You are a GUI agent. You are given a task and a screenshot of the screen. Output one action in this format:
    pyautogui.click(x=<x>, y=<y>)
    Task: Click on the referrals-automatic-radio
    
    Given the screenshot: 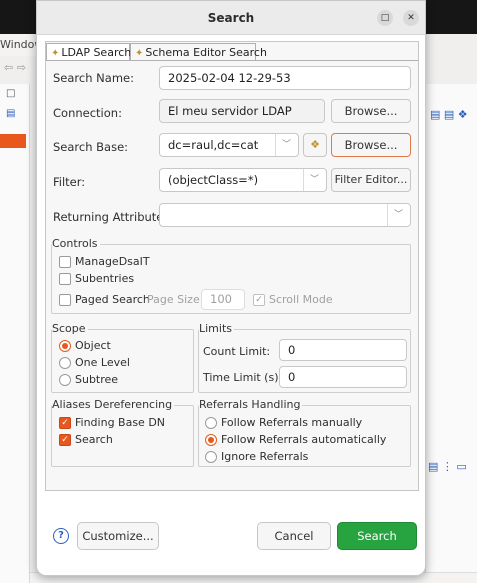 What is the action you would take?
    pyautogui.click(x=211, y=440)
    